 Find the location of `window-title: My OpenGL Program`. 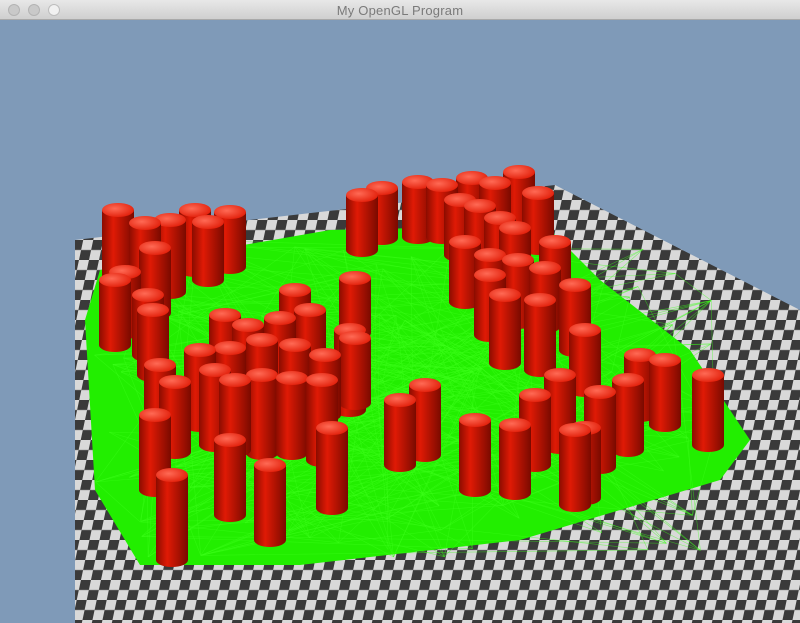

window-title: My OpenGL Program is located at coordinates (400, 10).